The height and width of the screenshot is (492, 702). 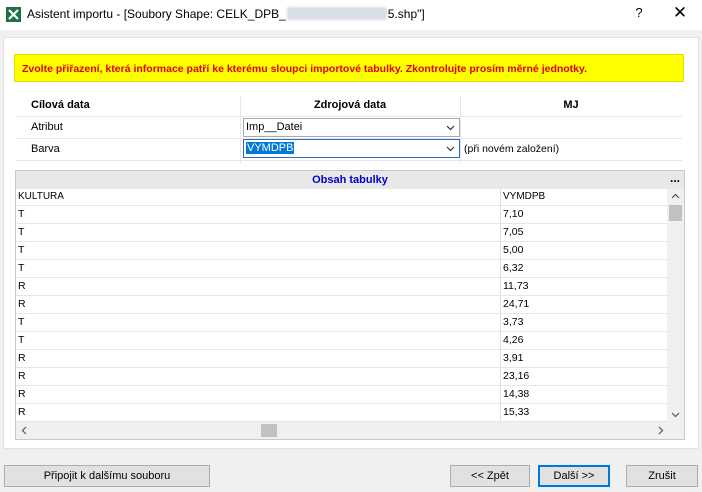 What do you see at coordinates (336, 13) in the screenshot?
I see `redacted-filename` at bounding box center [336, 13].